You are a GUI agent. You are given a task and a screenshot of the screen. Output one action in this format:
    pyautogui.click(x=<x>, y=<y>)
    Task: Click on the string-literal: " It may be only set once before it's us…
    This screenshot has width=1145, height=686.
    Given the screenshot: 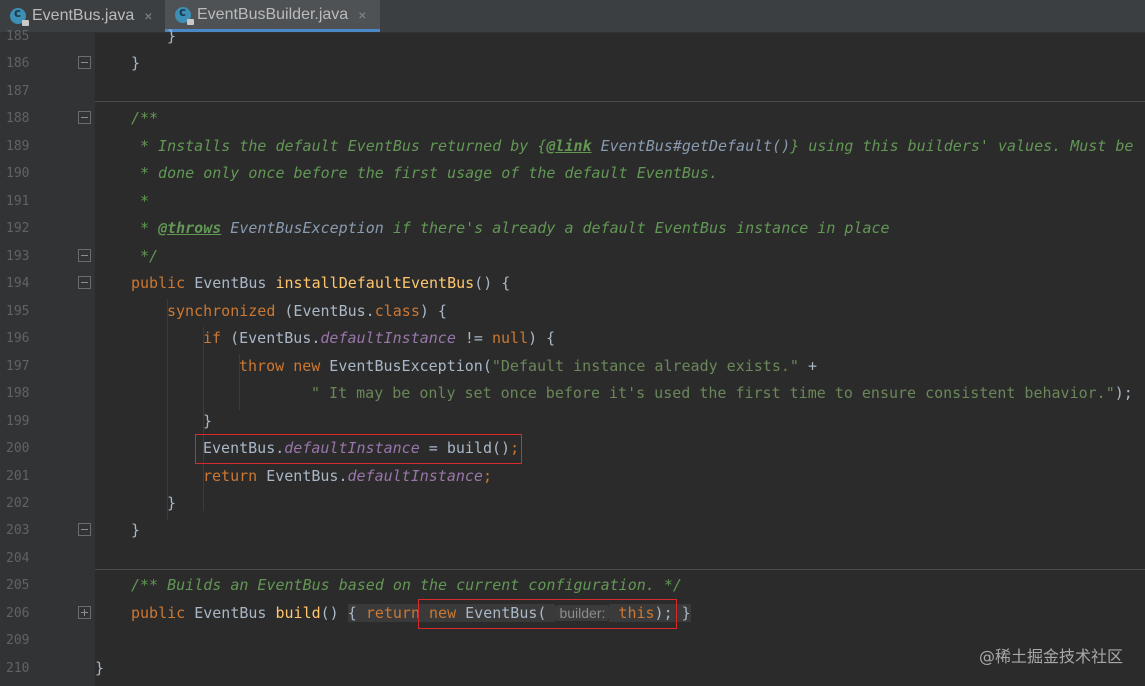 What is the action you would take?
    pyautogui.click(x=713, y=393)
    